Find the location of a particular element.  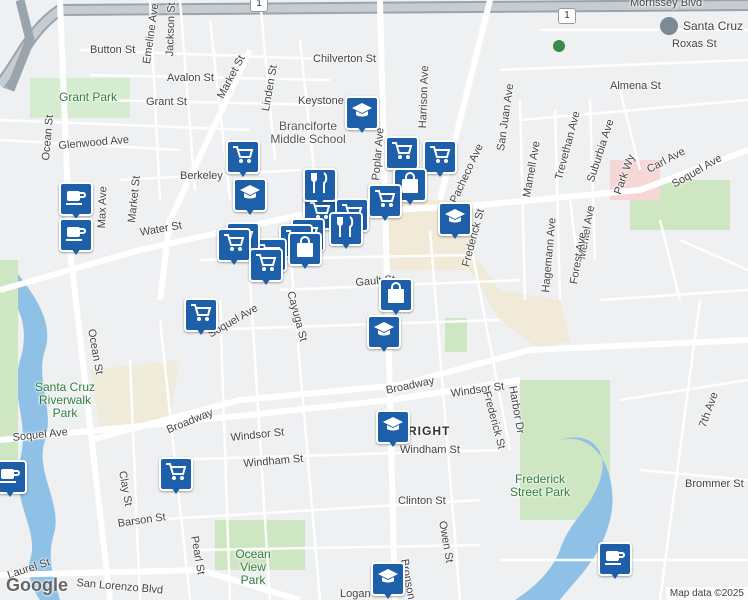

park-icon is located at coordinates (559, 46).